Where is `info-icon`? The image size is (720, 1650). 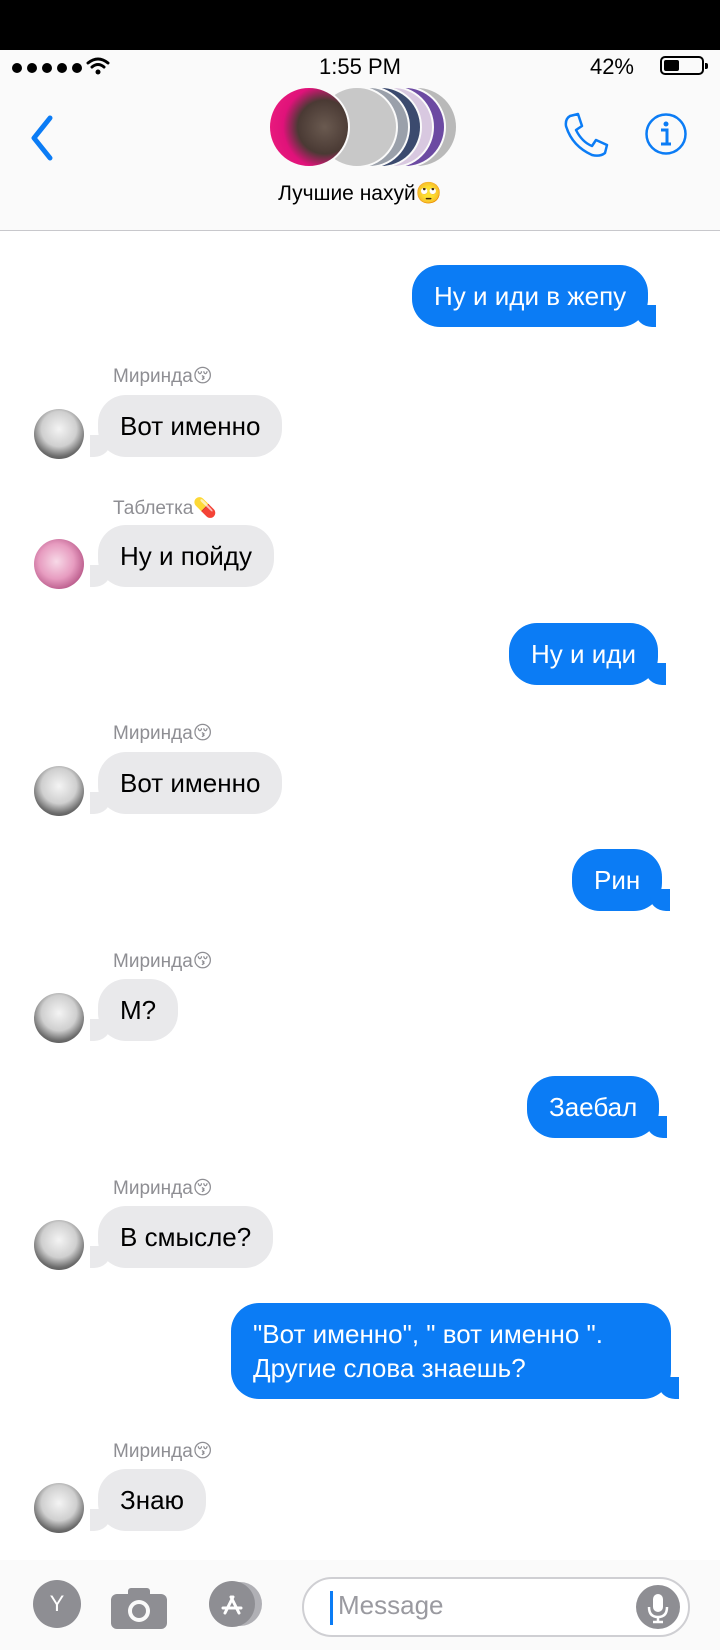 info-icon is located at coordinates (666, 134).